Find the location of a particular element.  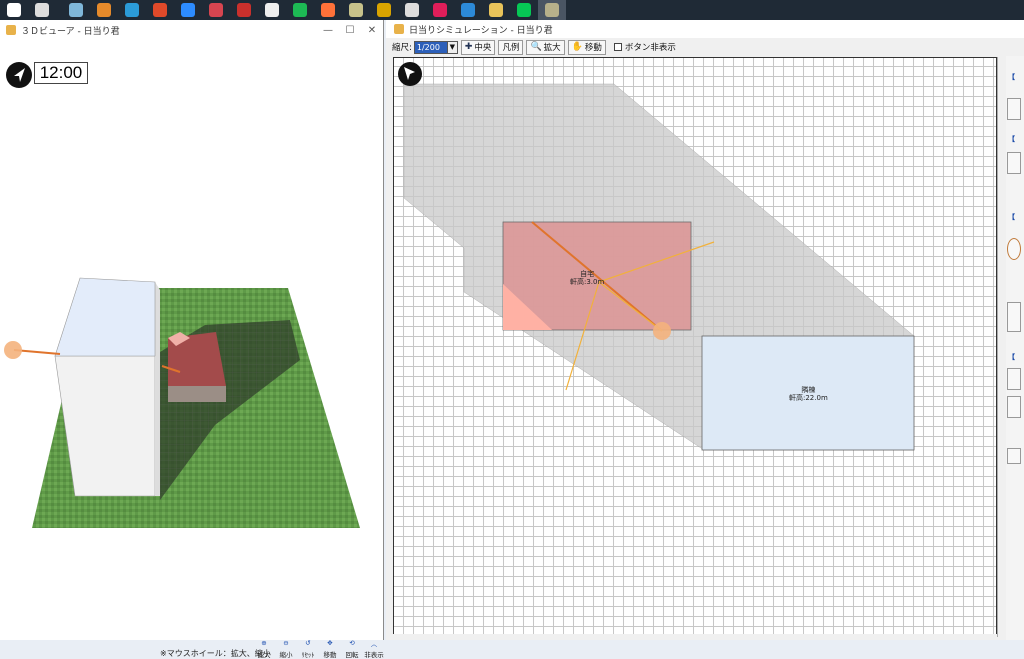

zoom-out-icon: ⊖ is located at coordinates (286, 643).